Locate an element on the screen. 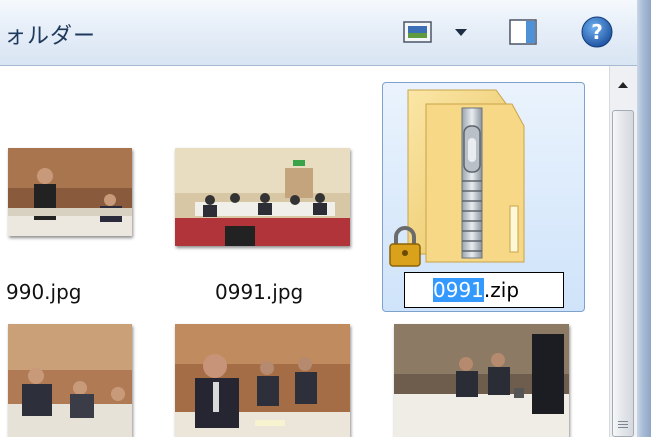  vertical-scrollbar is located at coordinates (623, 251).